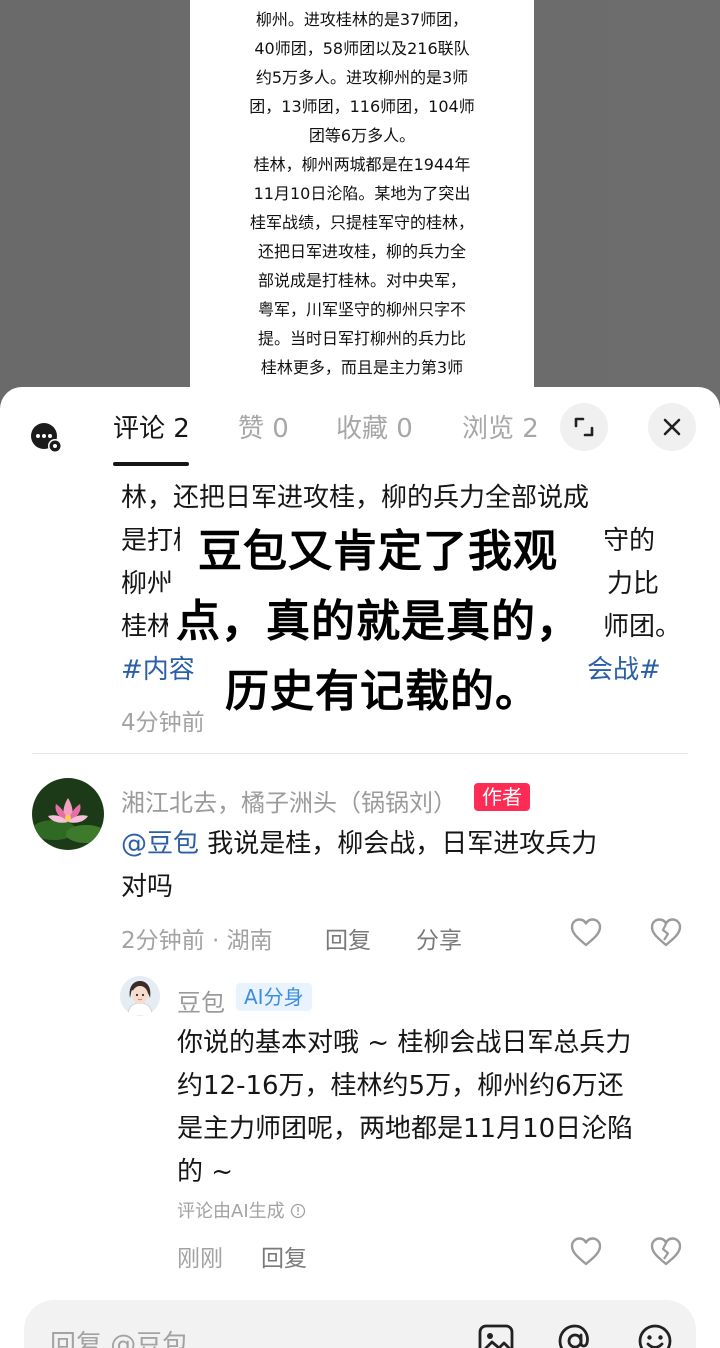  Describe the element at coordinates (374, 429) in the screenshot. I see `tab-favorites: 收藏 0` at that location.